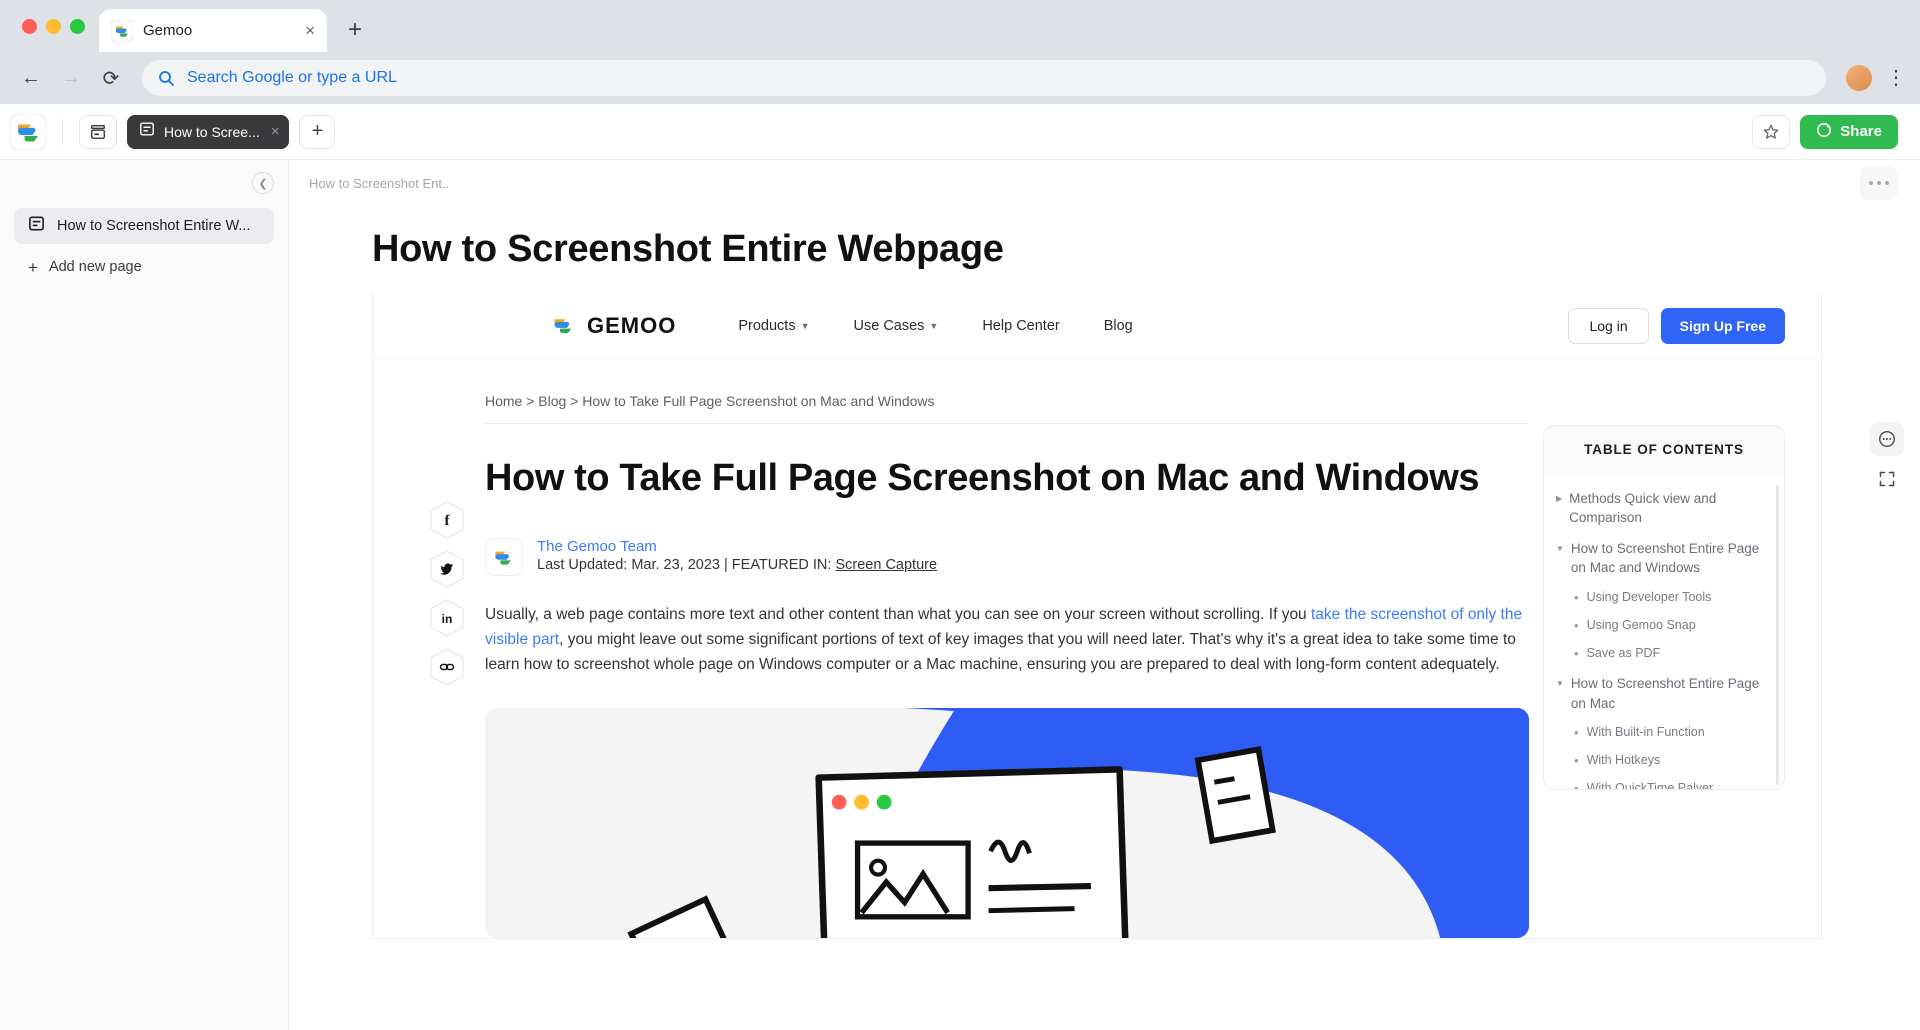 The width and height of the screenshot is (1920, 1030). Describe the element at coordinates (1777, 635) in the screenshot. I see `toc-scrollbar` at that location.